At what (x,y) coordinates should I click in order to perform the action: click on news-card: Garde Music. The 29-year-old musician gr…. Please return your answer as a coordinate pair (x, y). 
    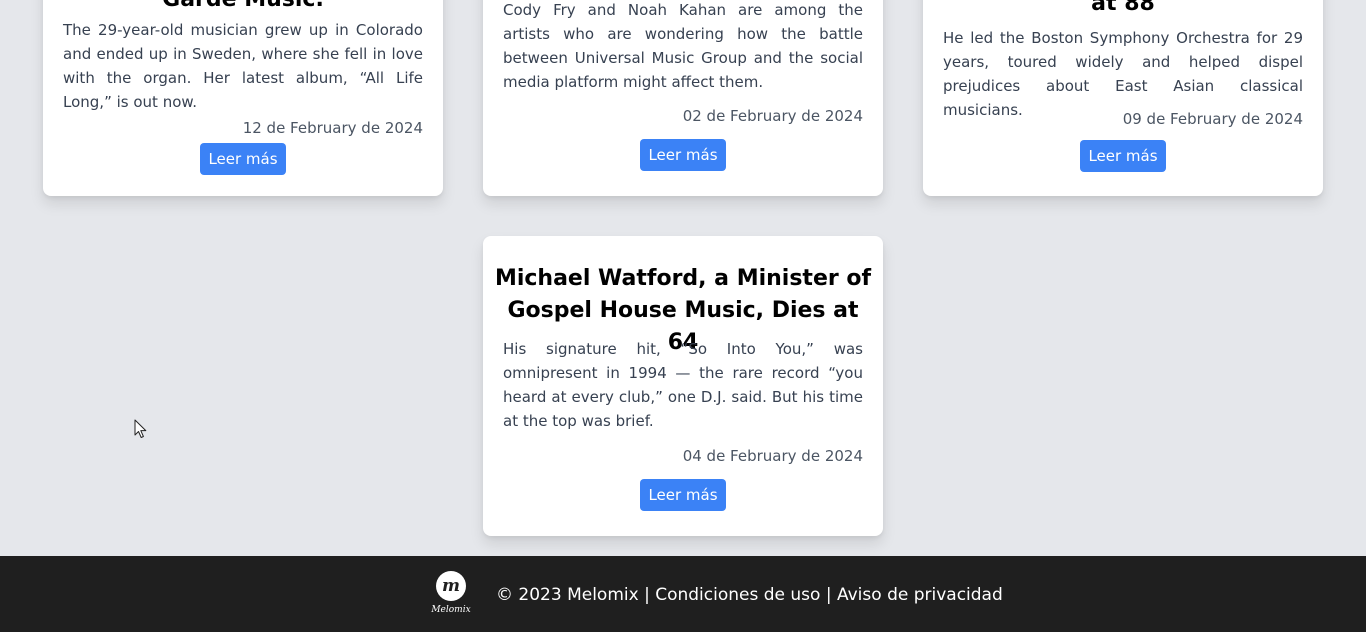
    Looking at the image, I should click on (243, 98).